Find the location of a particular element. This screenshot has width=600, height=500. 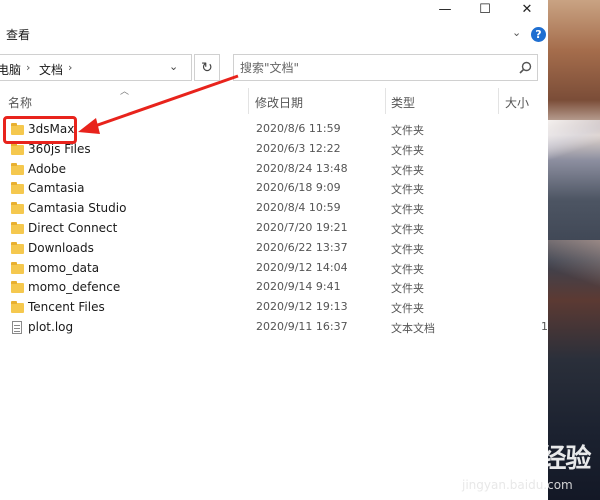

file-modified-date: 2020/8/6 11:59 is located at coordinates (298, 128).